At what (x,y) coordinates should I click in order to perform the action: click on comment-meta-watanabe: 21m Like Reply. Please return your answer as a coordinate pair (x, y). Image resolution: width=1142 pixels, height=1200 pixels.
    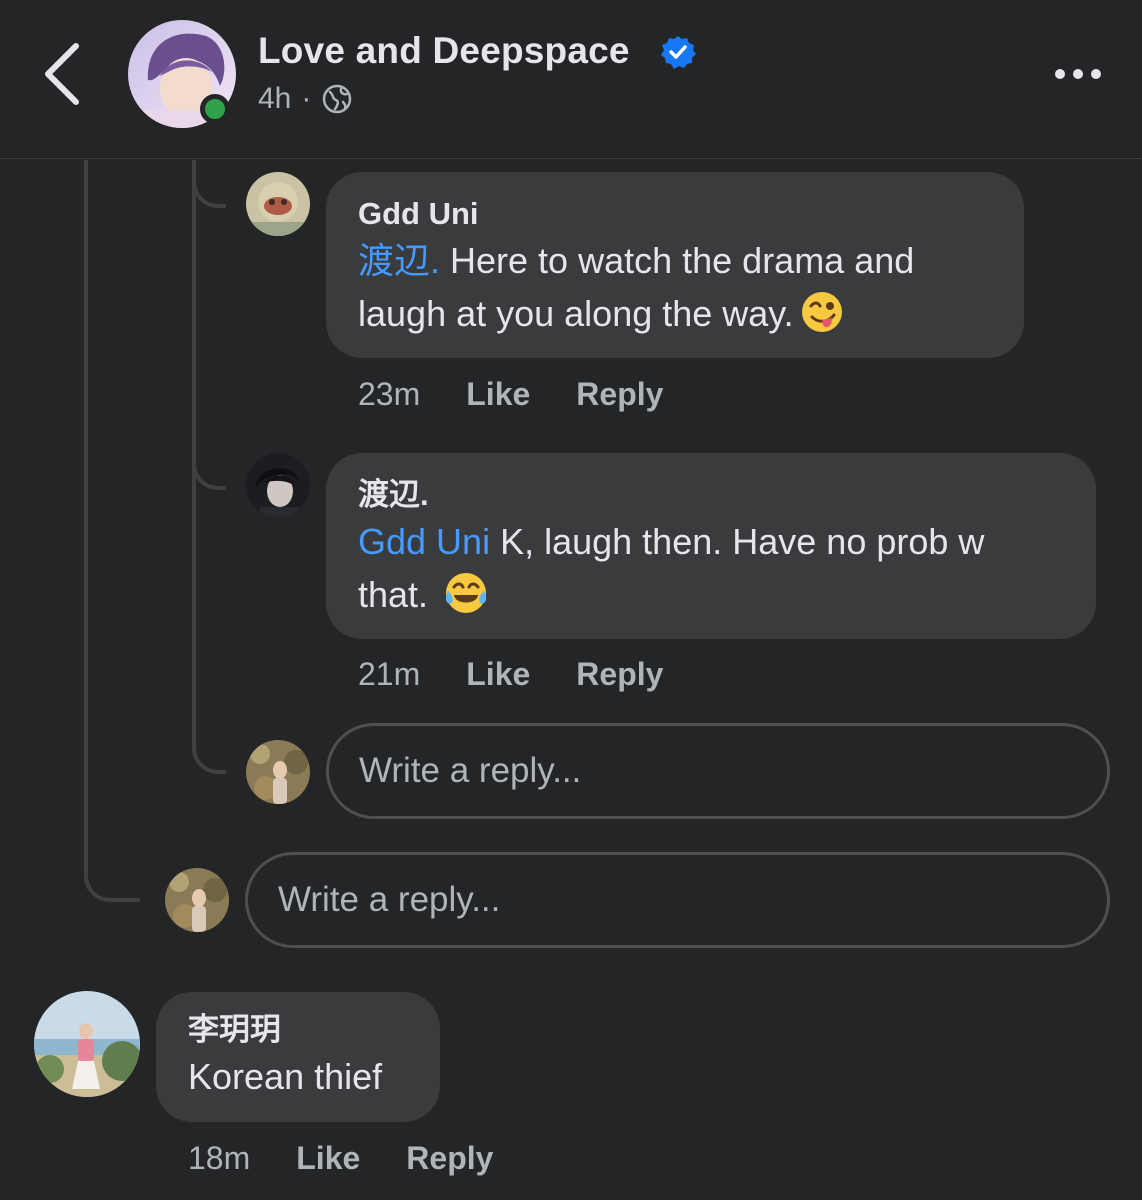
    Looking at the image, I should click on (510, 674).